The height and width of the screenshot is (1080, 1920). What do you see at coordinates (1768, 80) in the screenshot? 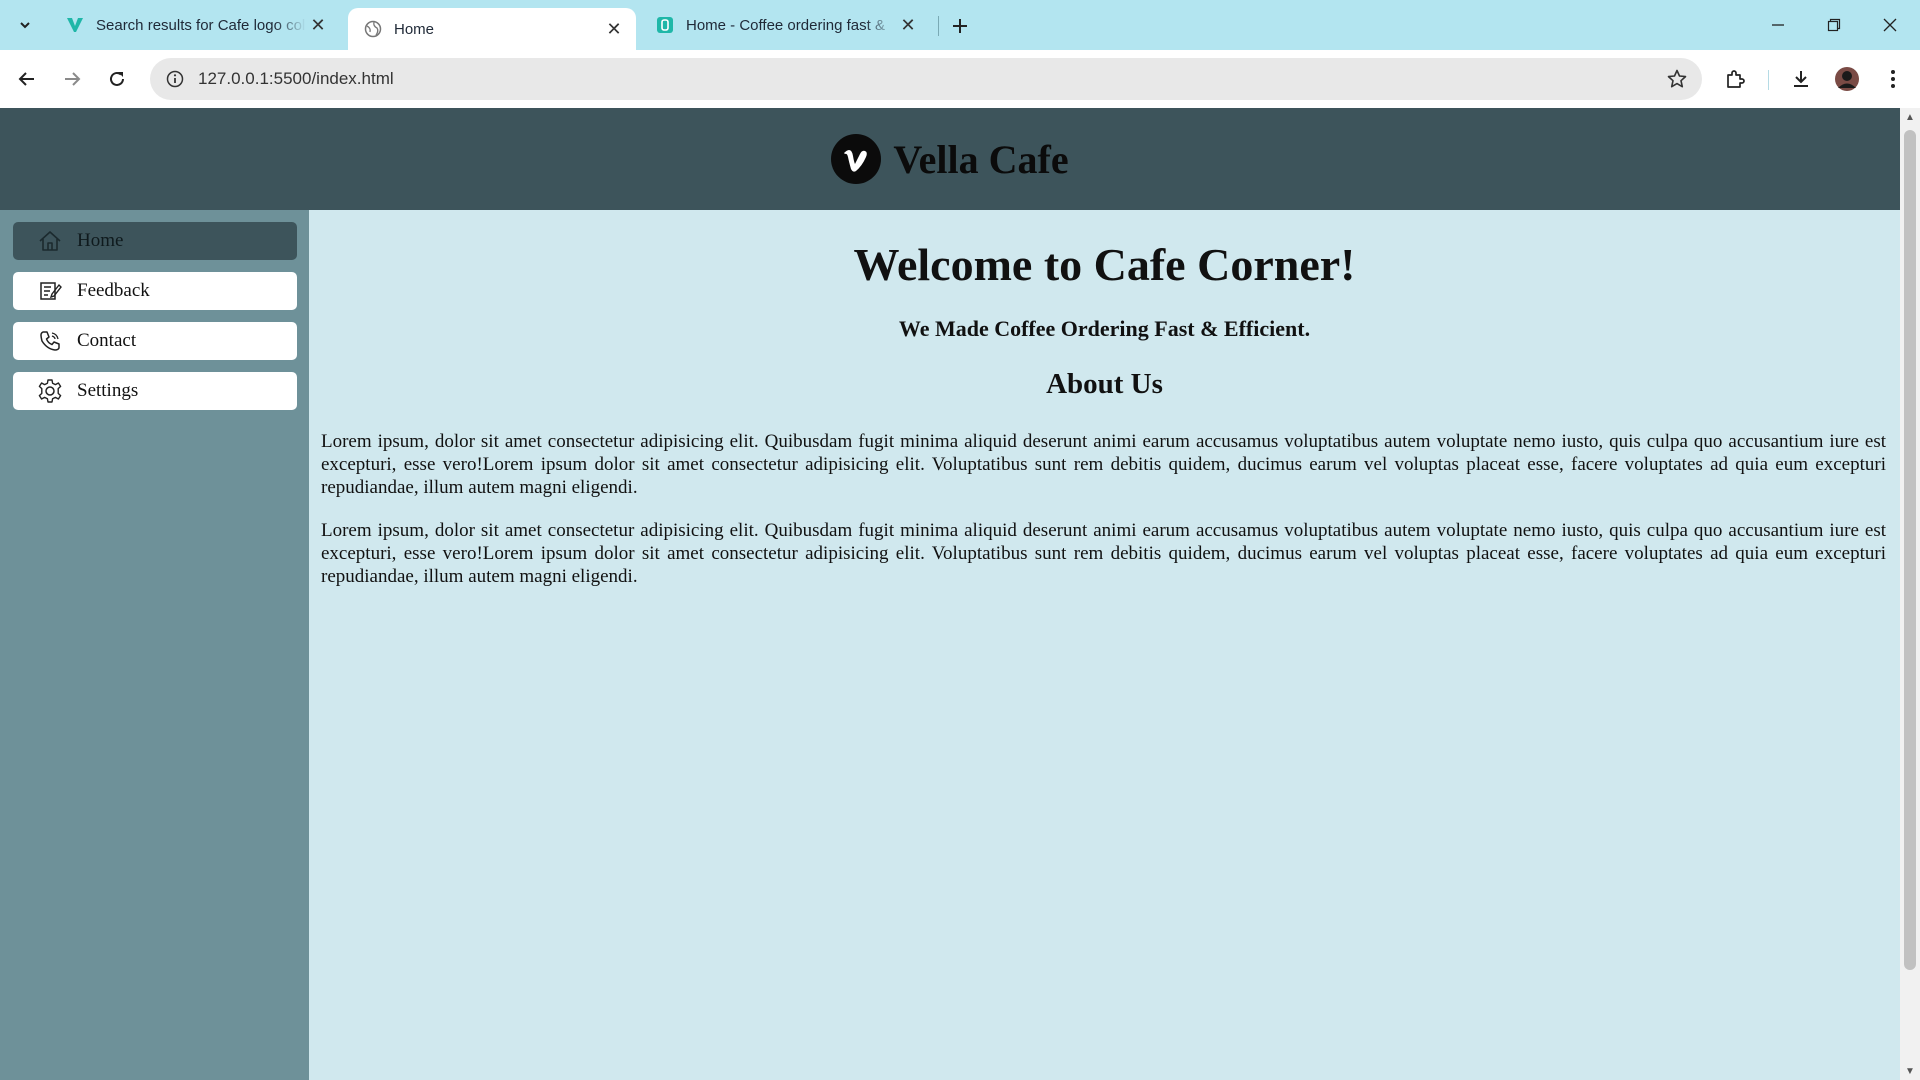
I see `toolbar-divider` at bounding box center [1768, 80].